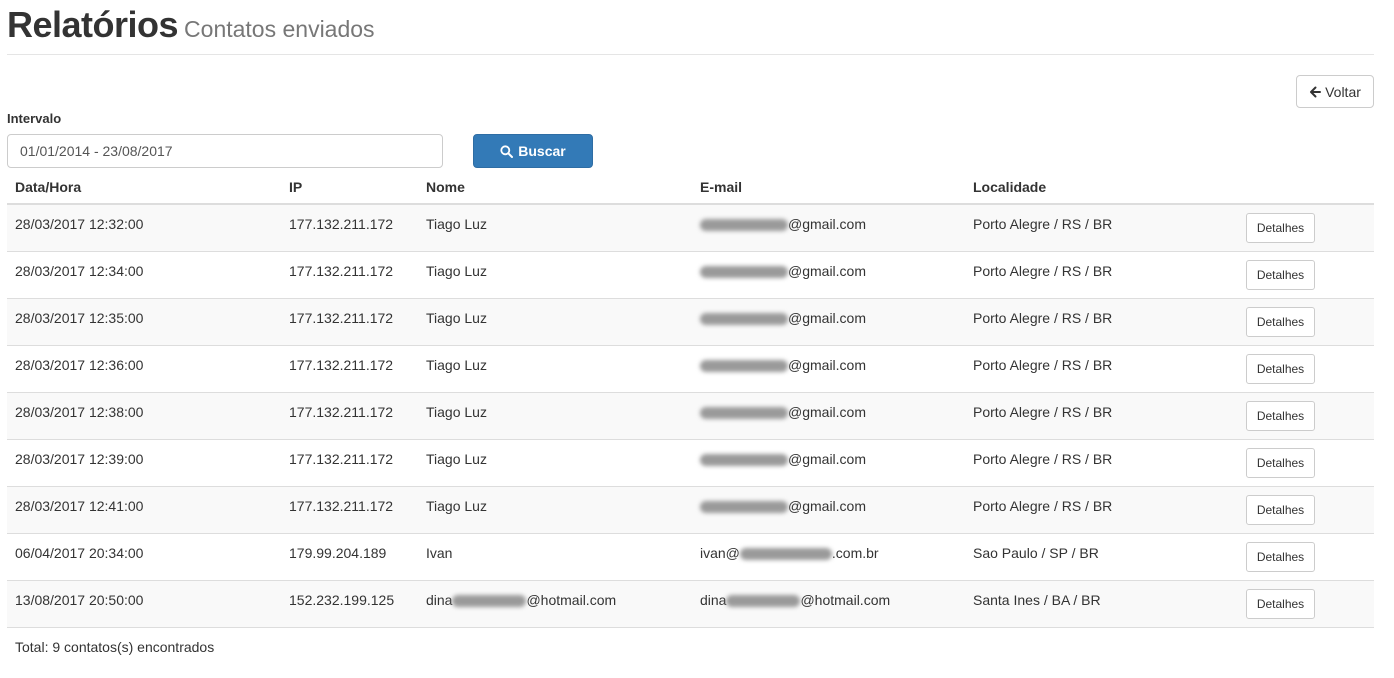 The image size is (1394, 678). I want to click on search-button-label: Buscar, so click(542, 151).